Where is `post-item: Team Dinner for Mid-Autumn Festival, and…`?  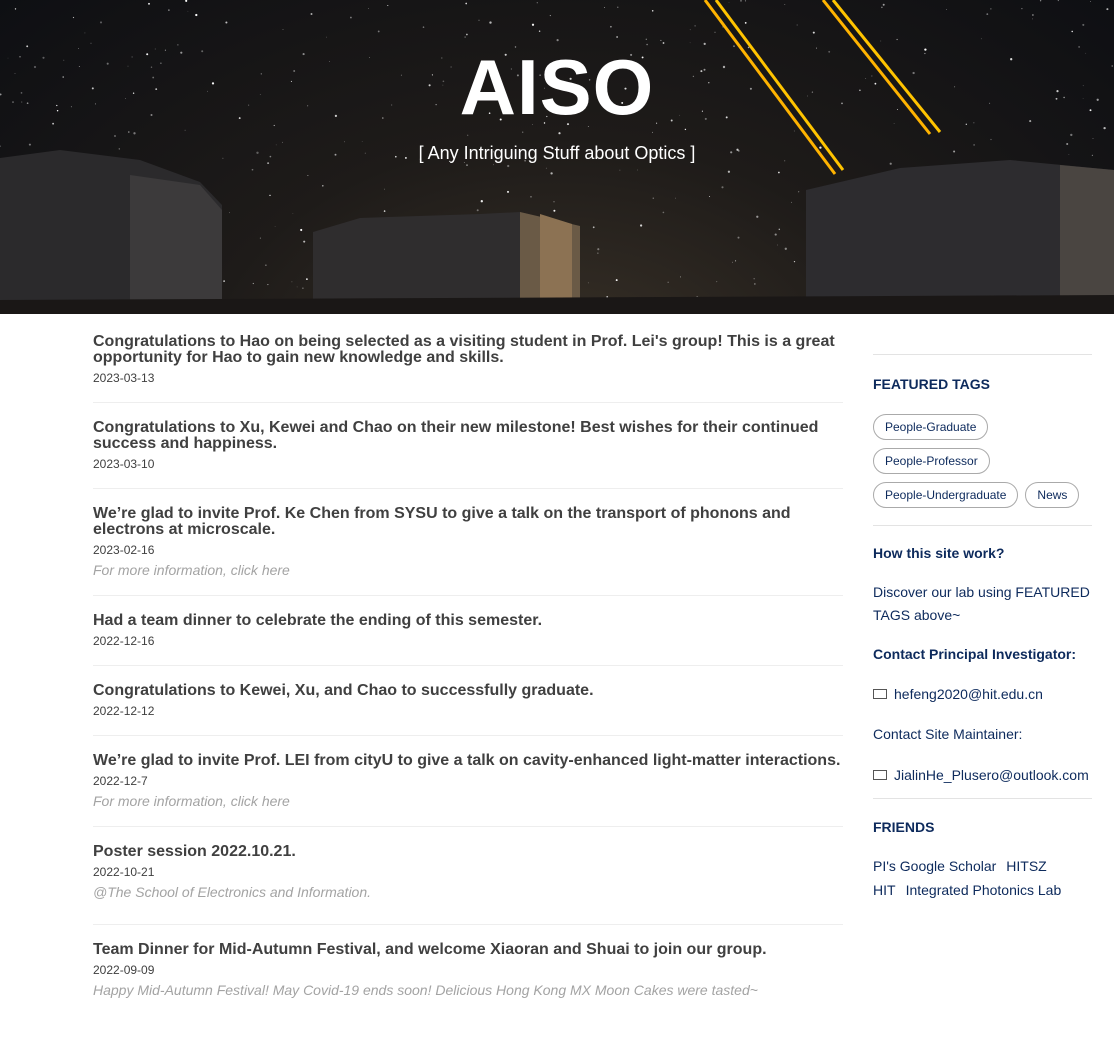
post-item: Team Dinner for Mid-Autumn Festival, and… is located at coordinates (468, 978).